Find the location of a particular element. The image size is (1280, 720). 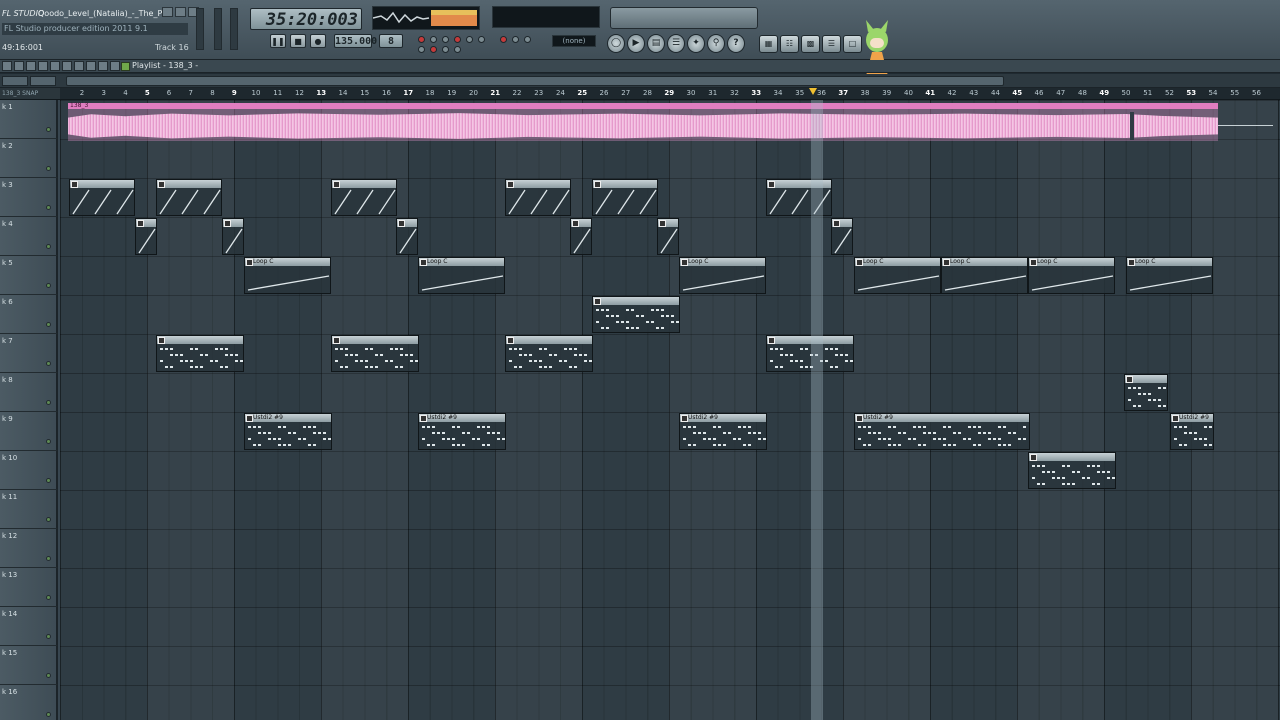

track-header: k 14 is located at coordinates (29, 626).